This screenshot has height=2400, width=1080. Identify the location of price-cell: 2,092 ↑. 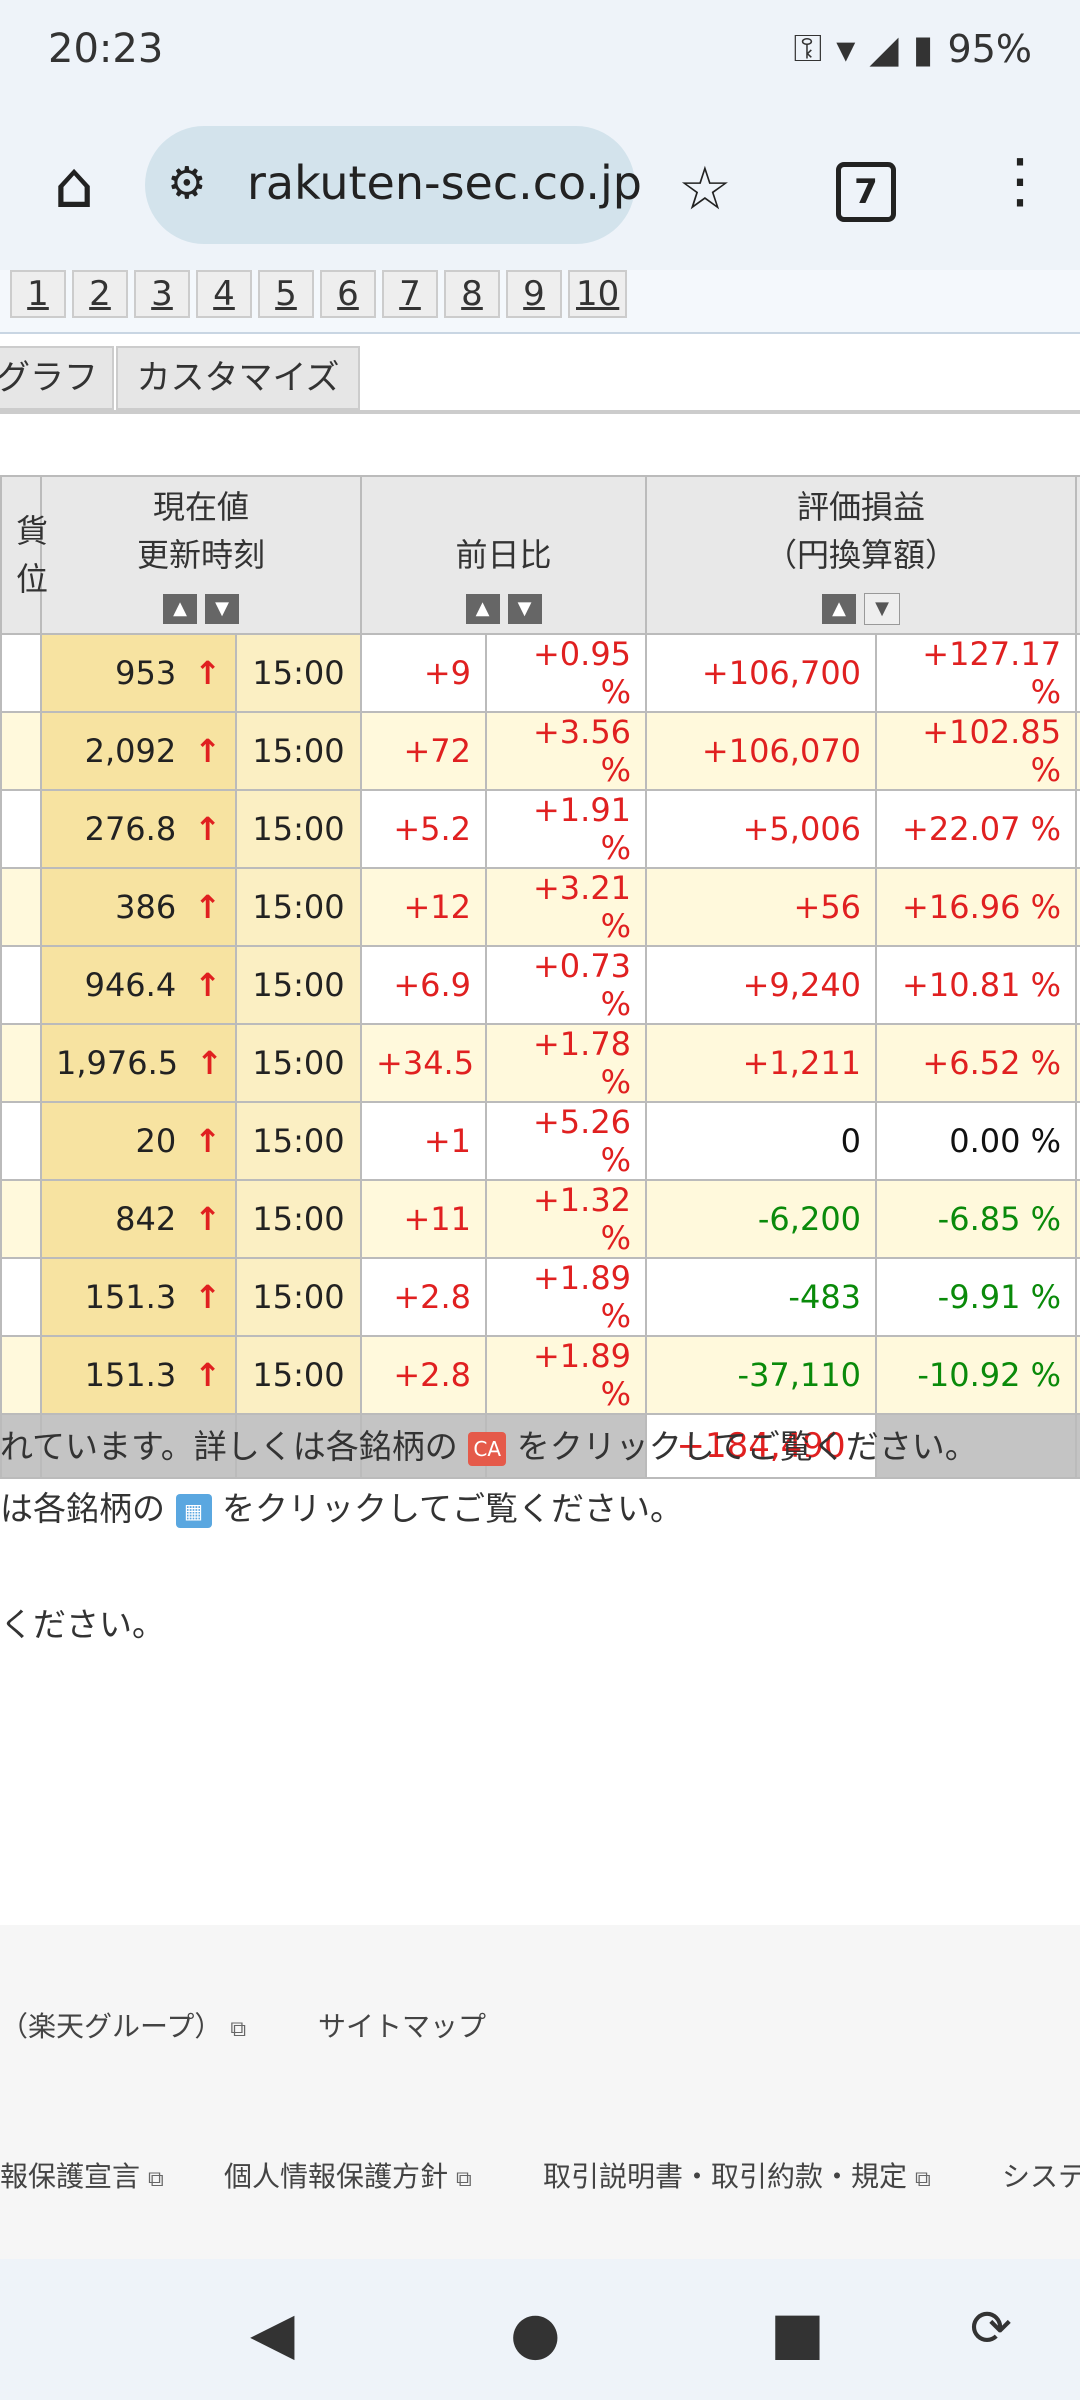
(138, 751).